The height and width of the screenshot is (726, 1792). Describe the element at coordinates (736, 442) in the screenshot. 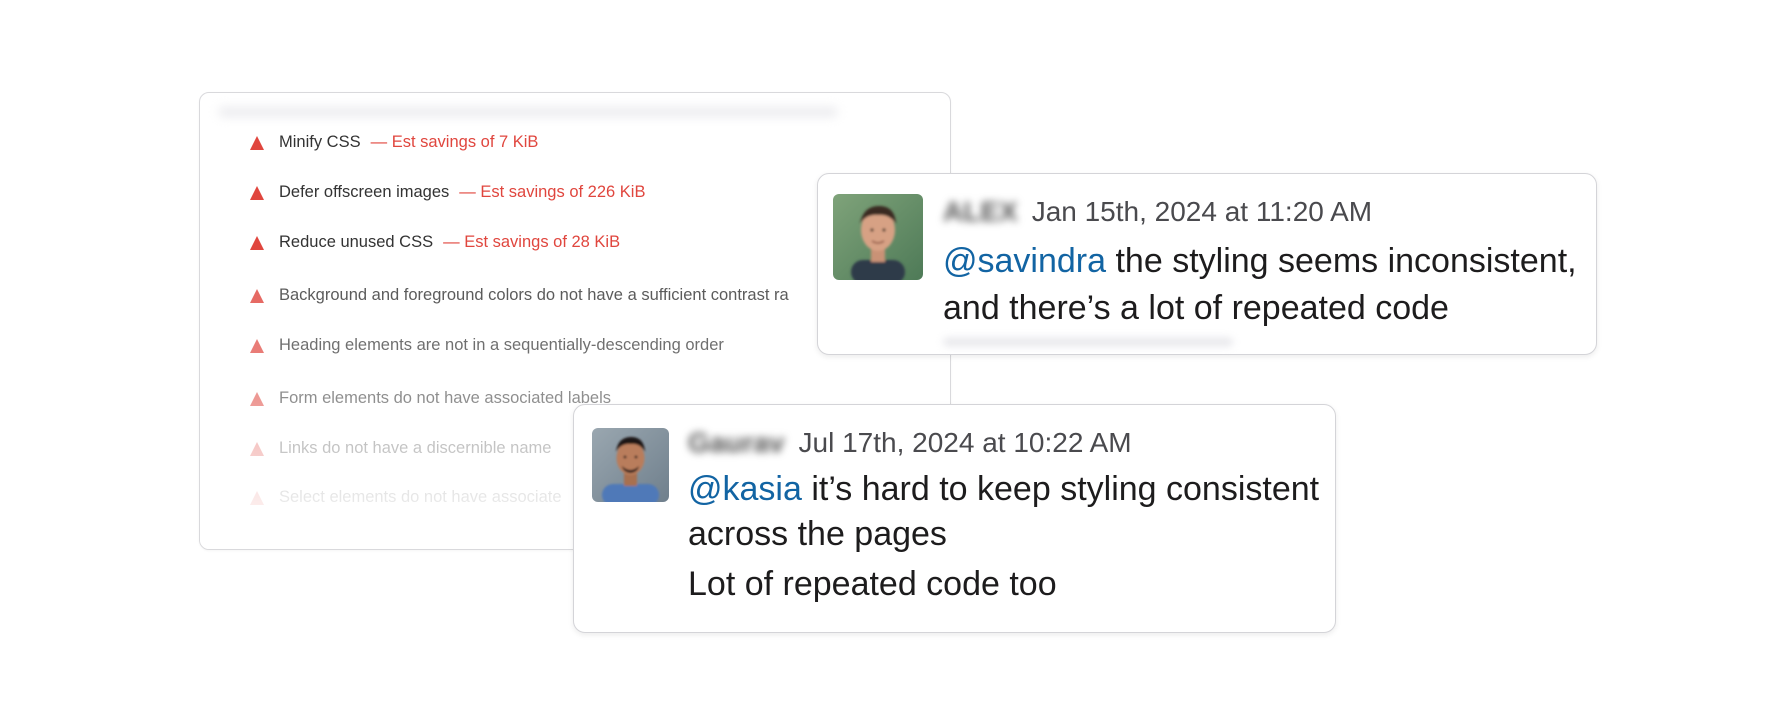

I see `author-name: Gaurav` at that location.